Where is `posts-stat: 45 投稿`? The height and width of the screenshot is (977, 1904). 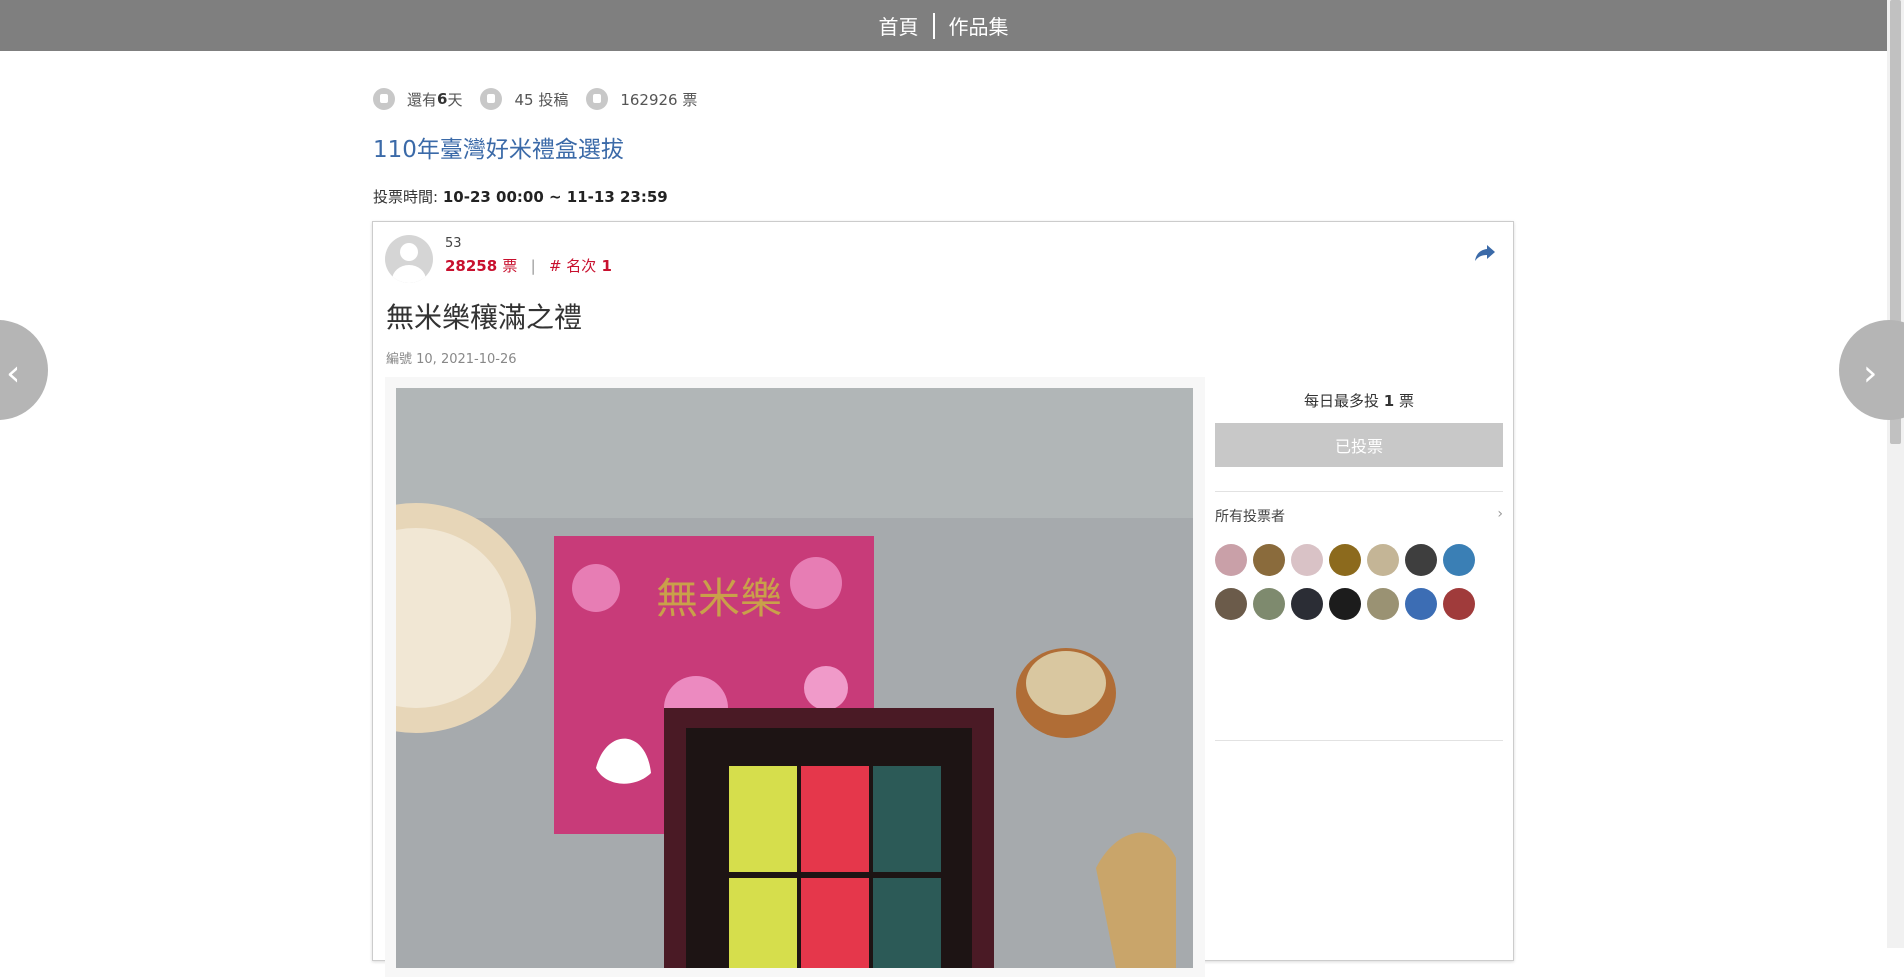
posts-stat: 45 投稿 is located at coordinates (524, 99).